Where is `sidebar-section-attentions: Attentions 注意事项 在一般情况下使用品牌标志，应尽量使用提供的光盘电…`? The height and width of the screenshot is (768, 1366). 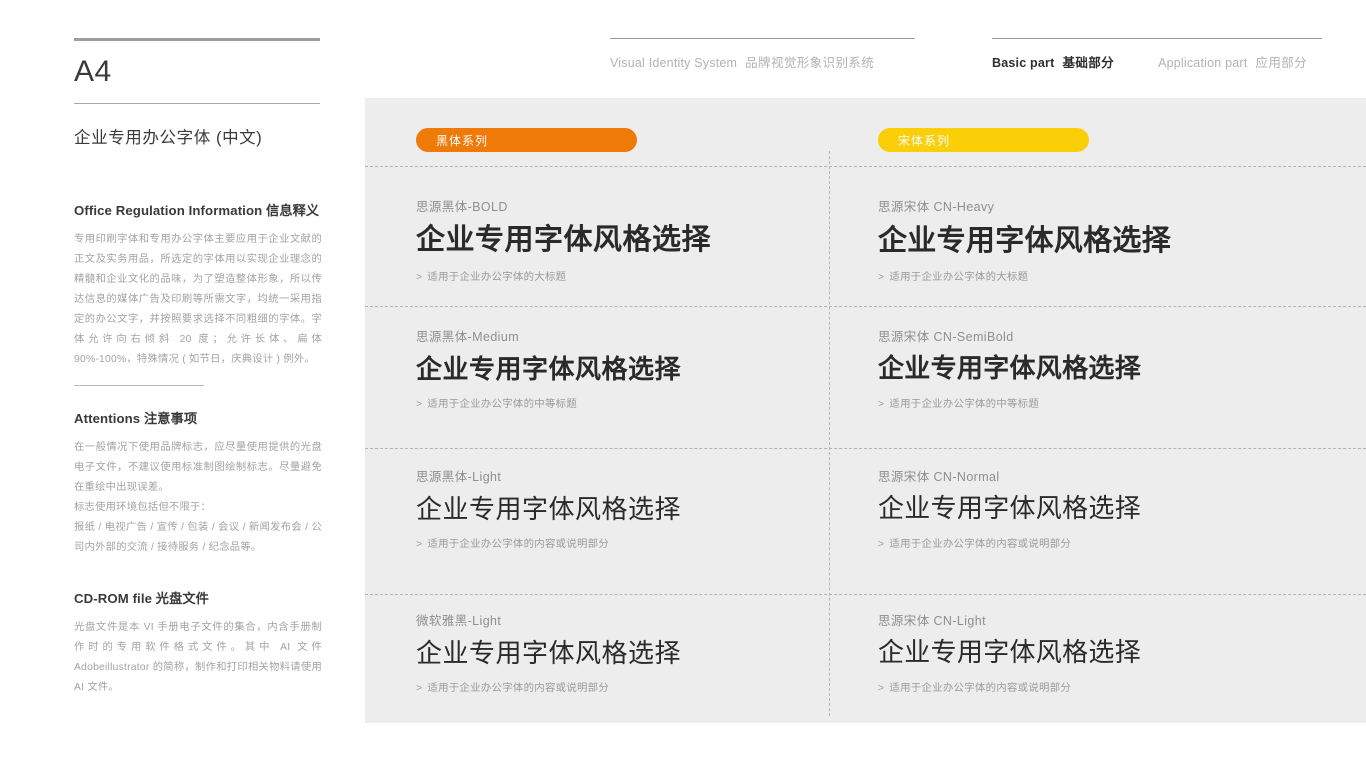
sidebar-section-attentions: Attentions 注意事项 在一般情况下使用品牌标志，应尽量使用提供的光盘电… is located at coordinates (198, 471).